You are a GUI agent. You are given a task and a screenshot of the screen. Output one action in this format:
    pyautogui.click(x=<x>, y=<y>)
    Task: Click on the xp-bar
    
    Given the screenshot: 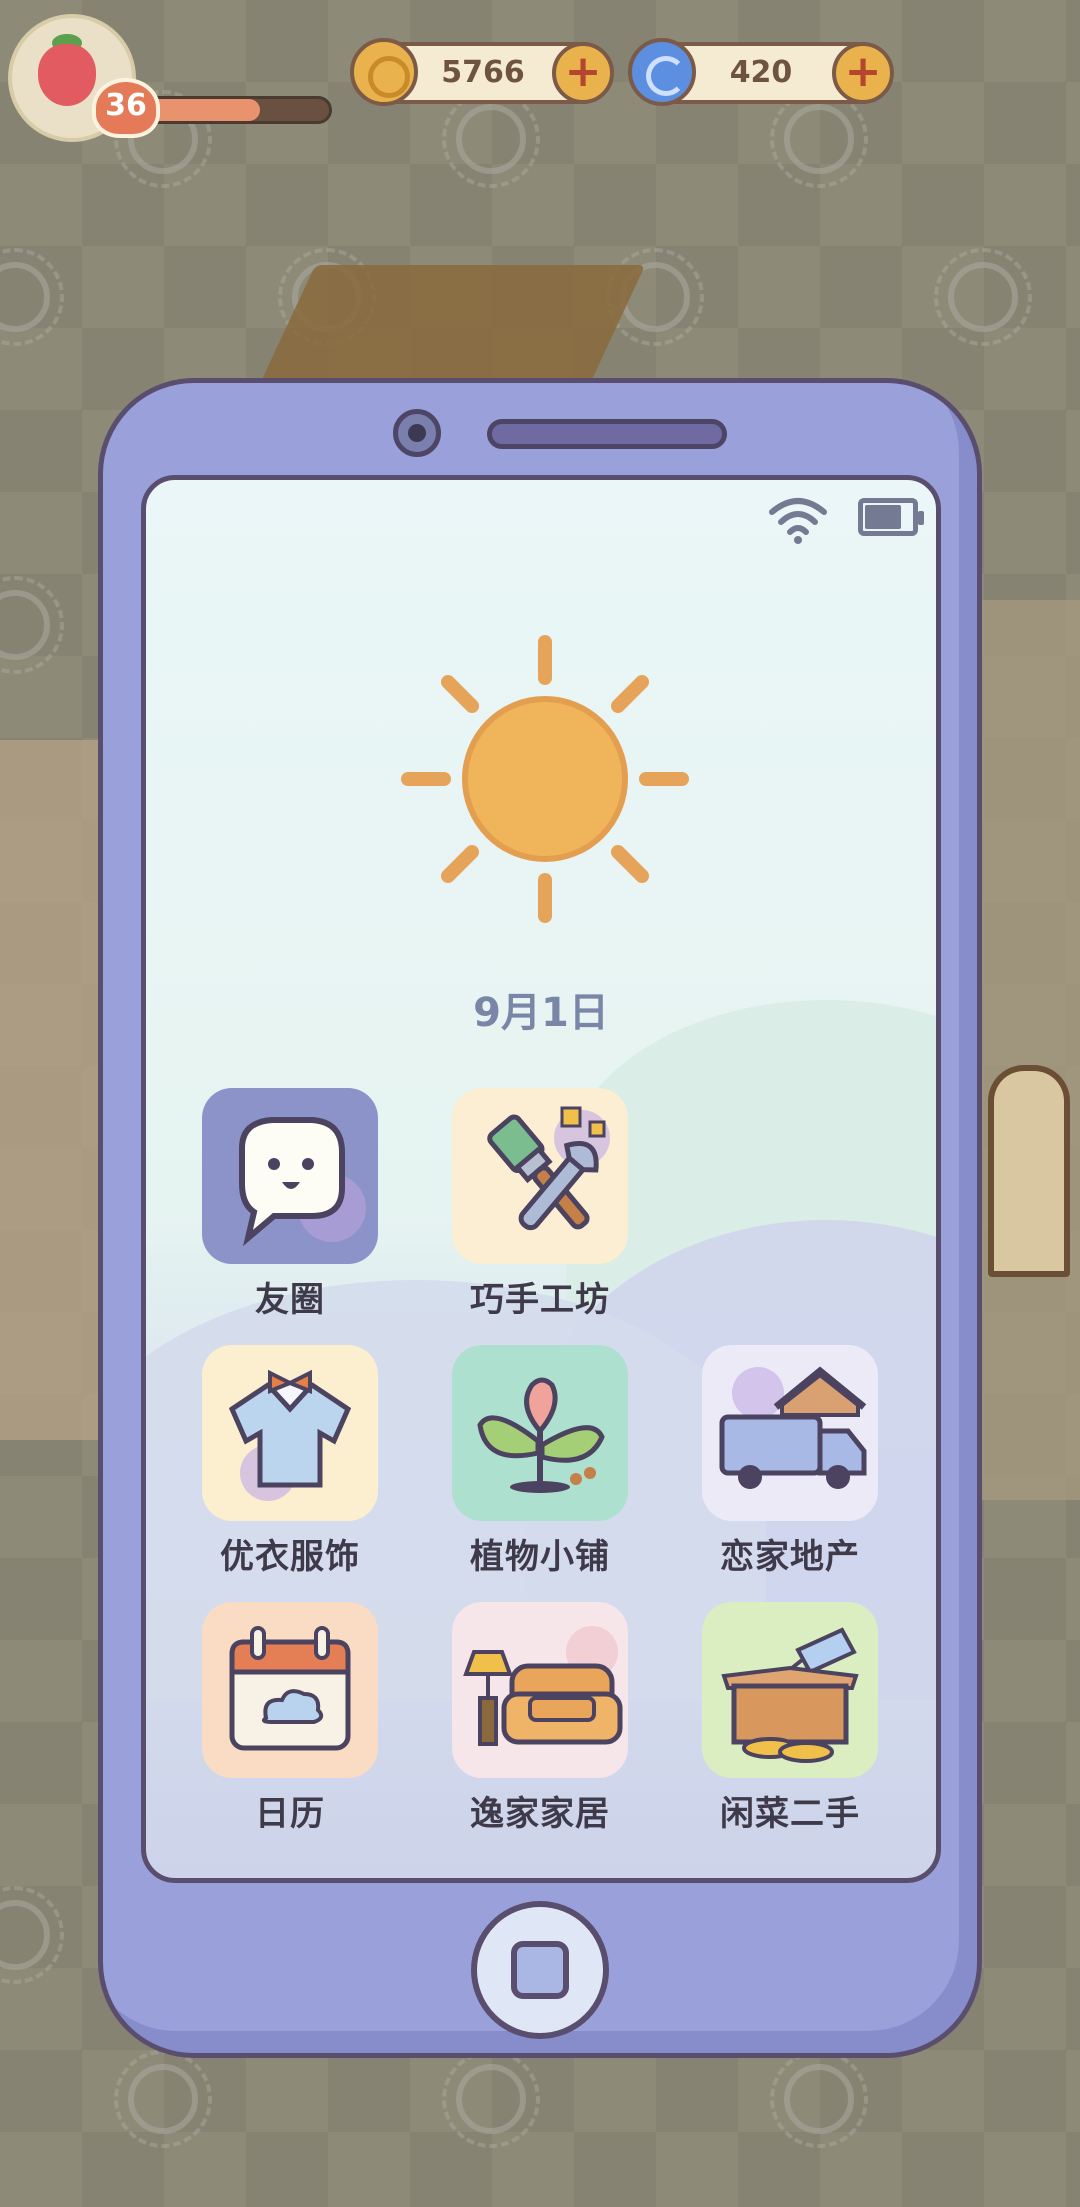 What is the action you would take?
    pyautogui.click(x=236, y=110)
    